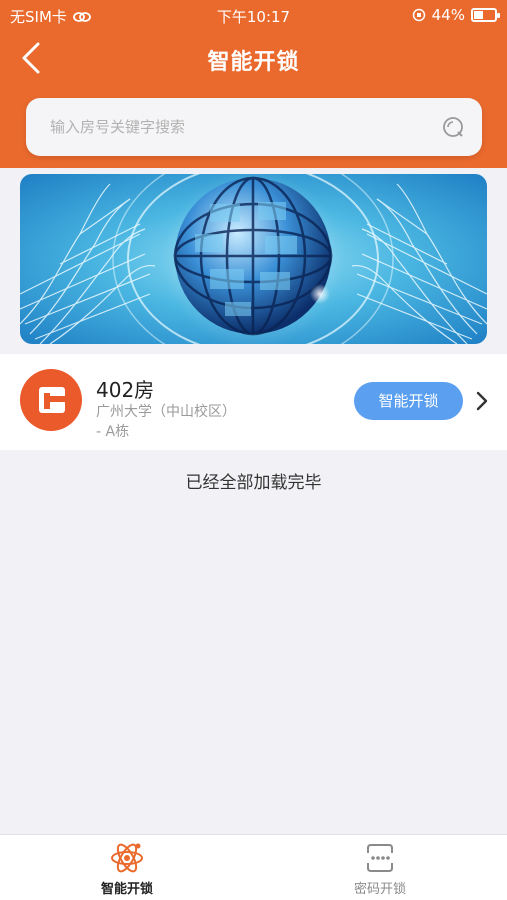  I want to click on battery-icon, so click(485, 15).